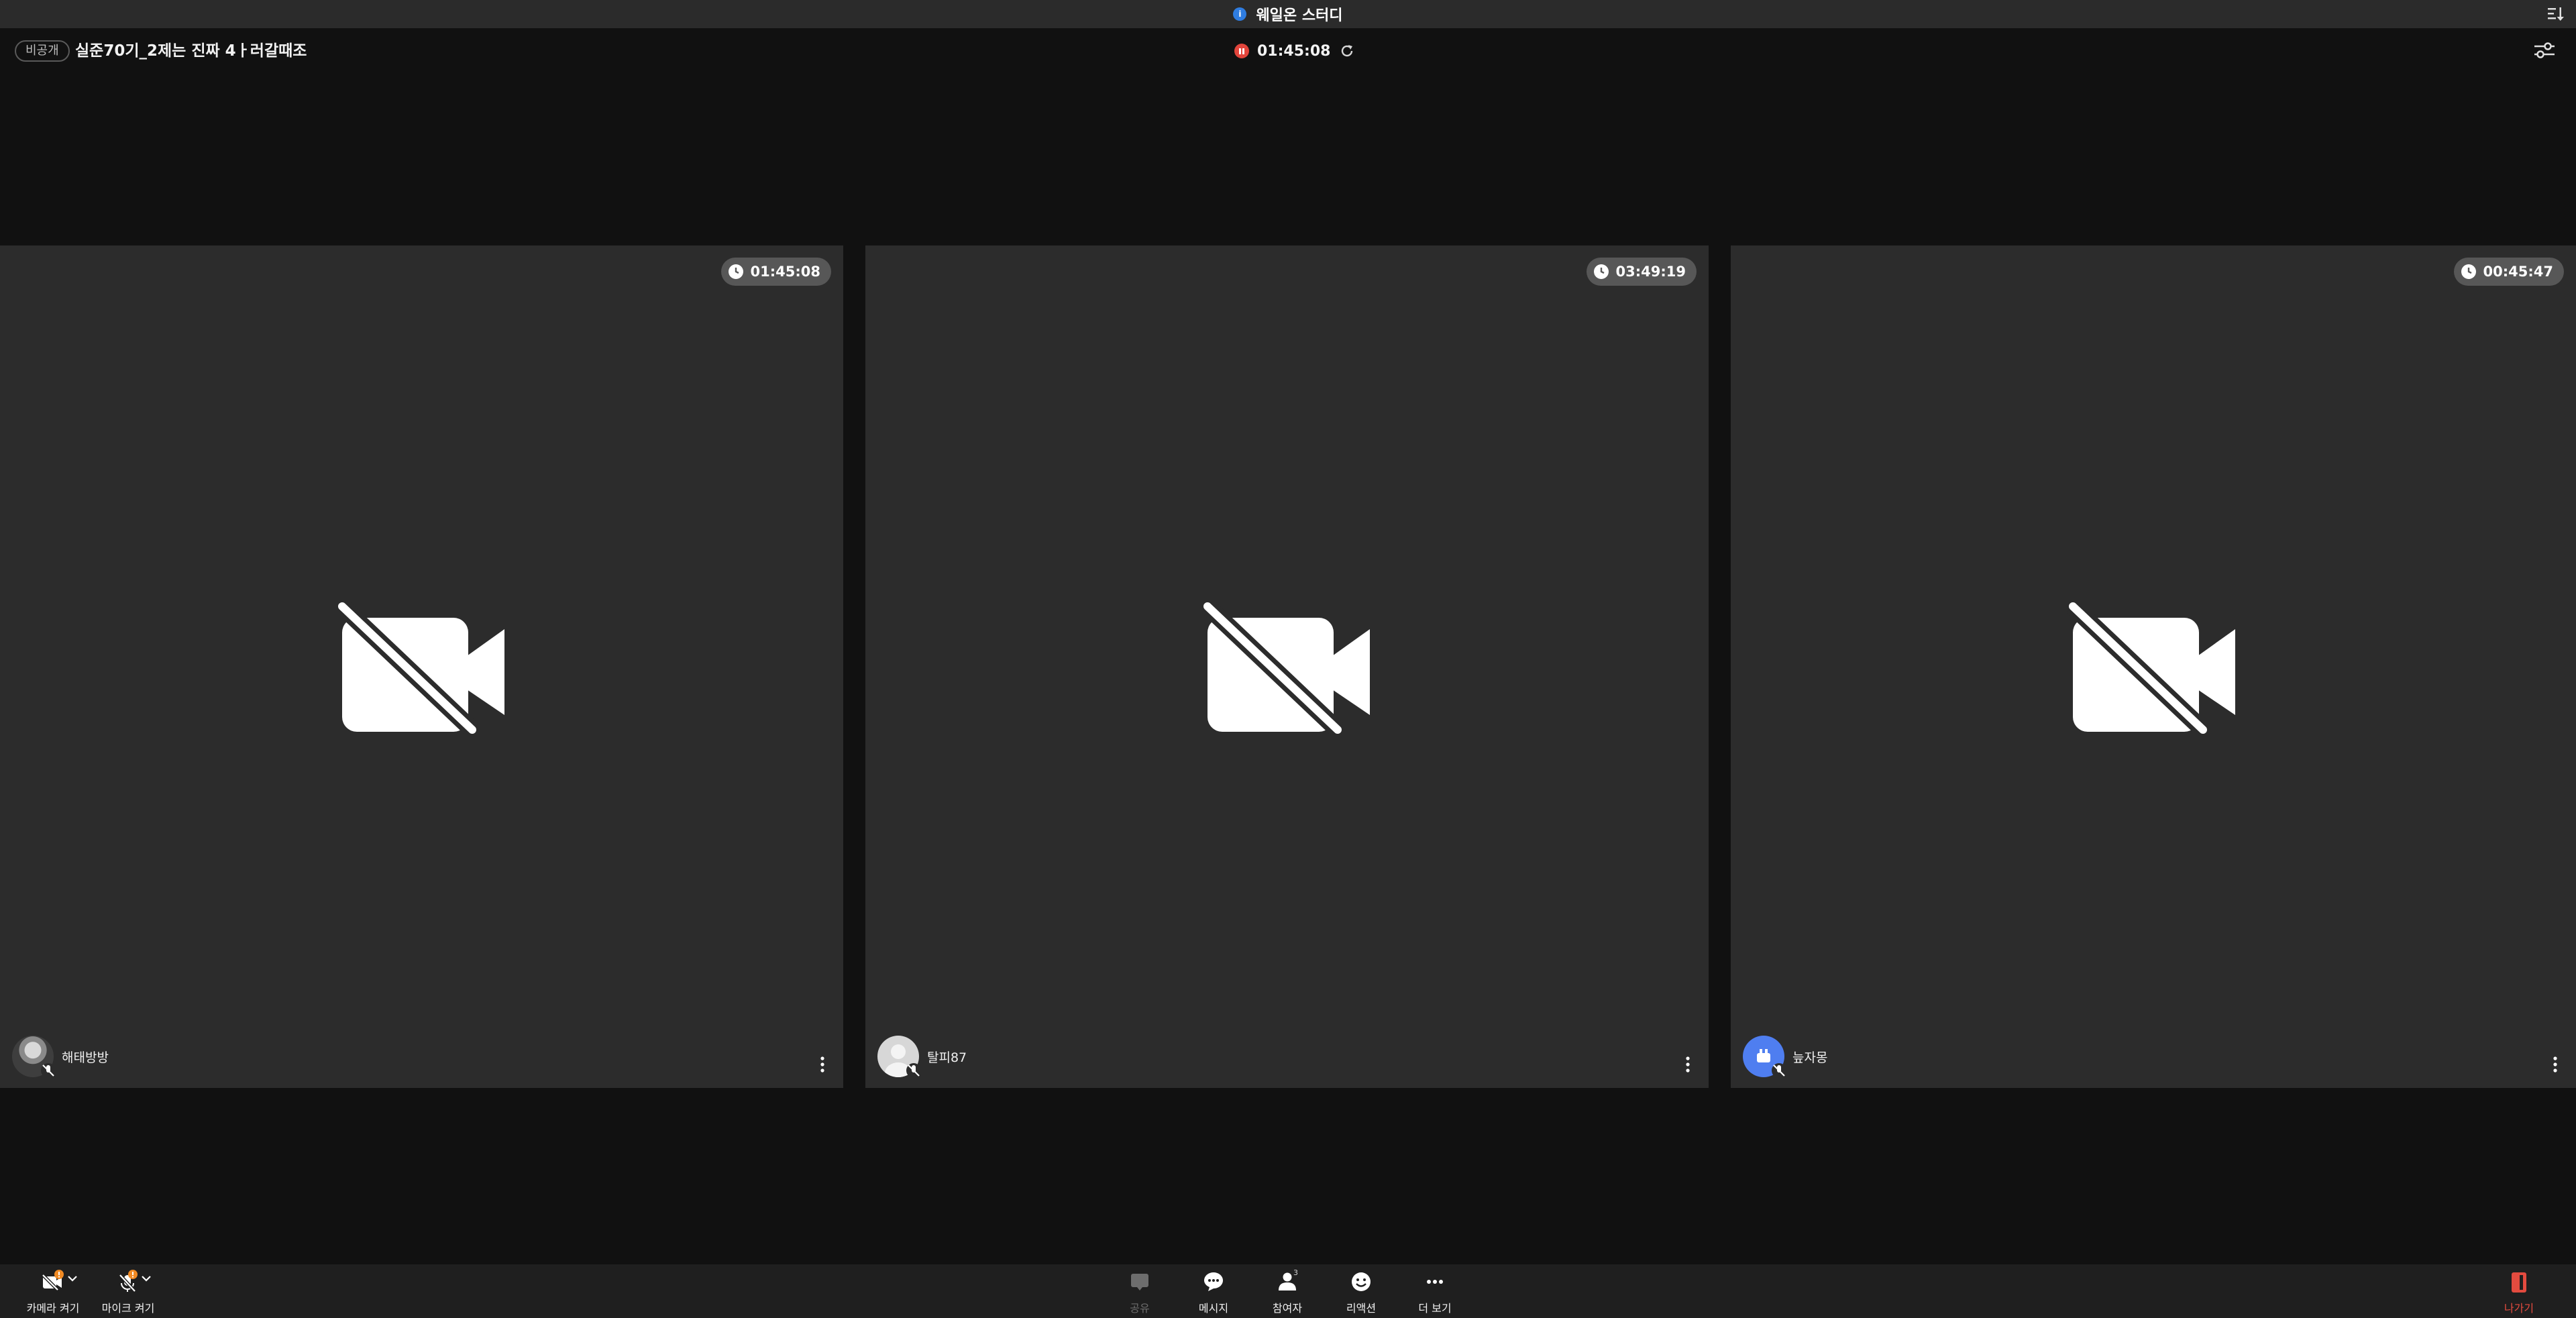  What do you see at coordinates (947, 1057) in the screenshot?
I see `participant-name: 탈피87` at bounding box center [947, 1057].